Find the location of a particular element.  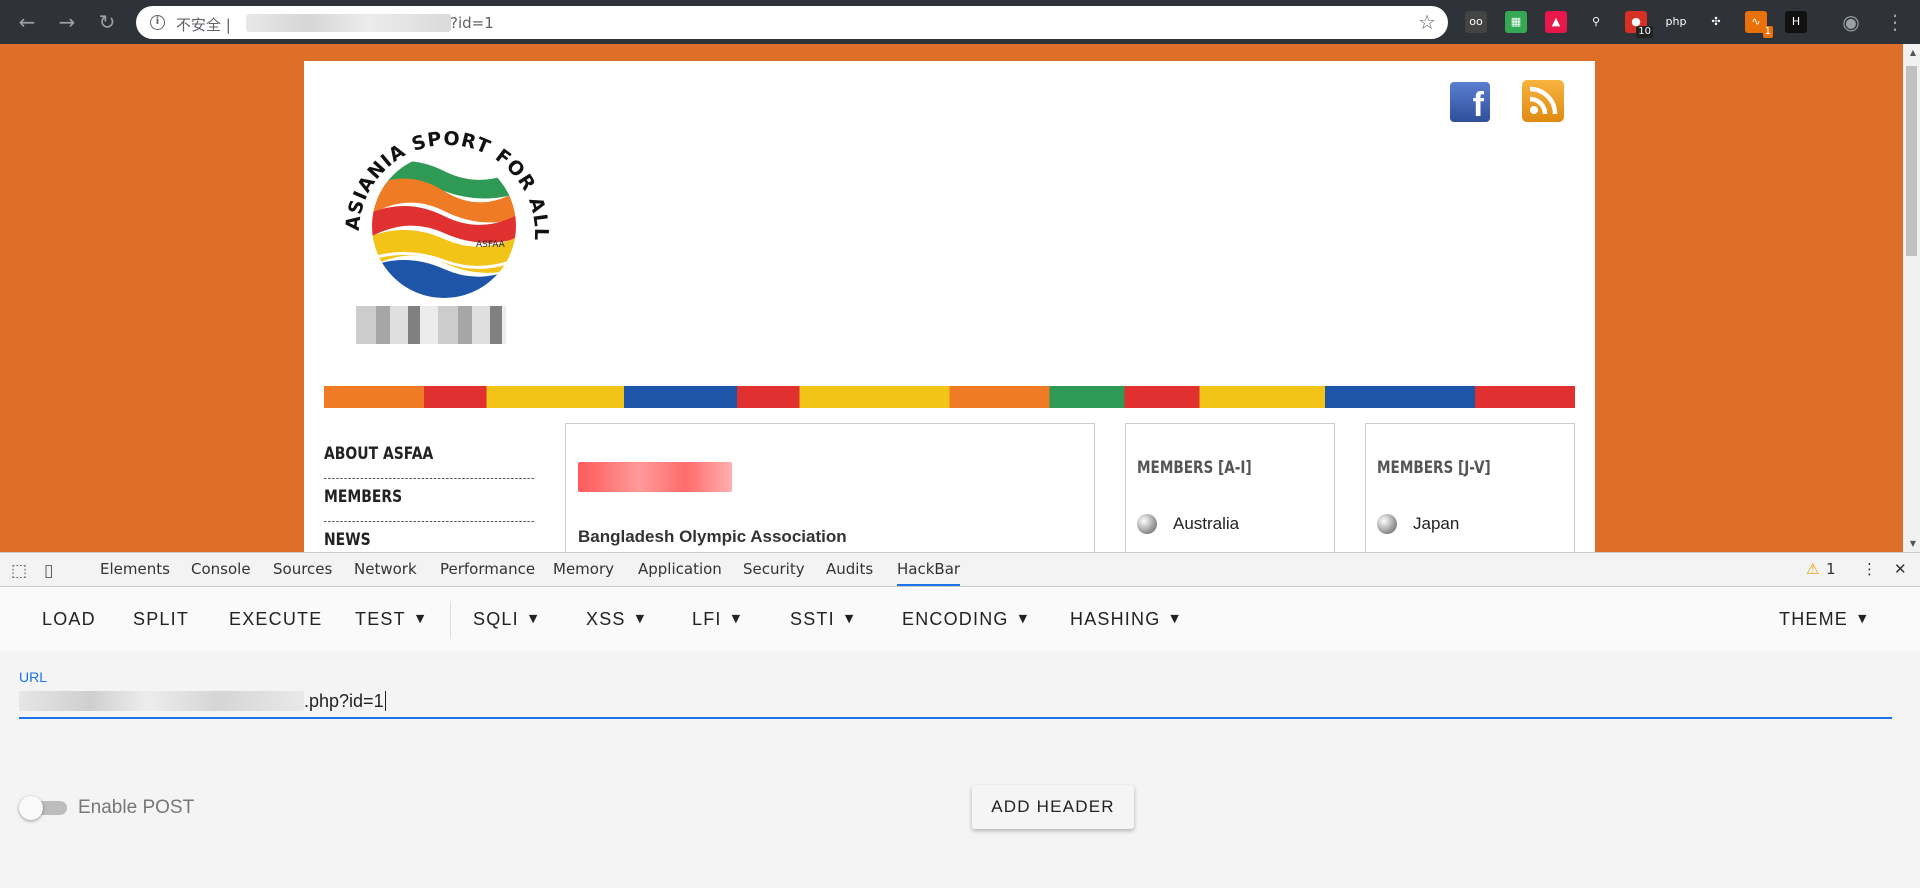

url-value-text: .php?id=1 is located at coordinates (345, 701).